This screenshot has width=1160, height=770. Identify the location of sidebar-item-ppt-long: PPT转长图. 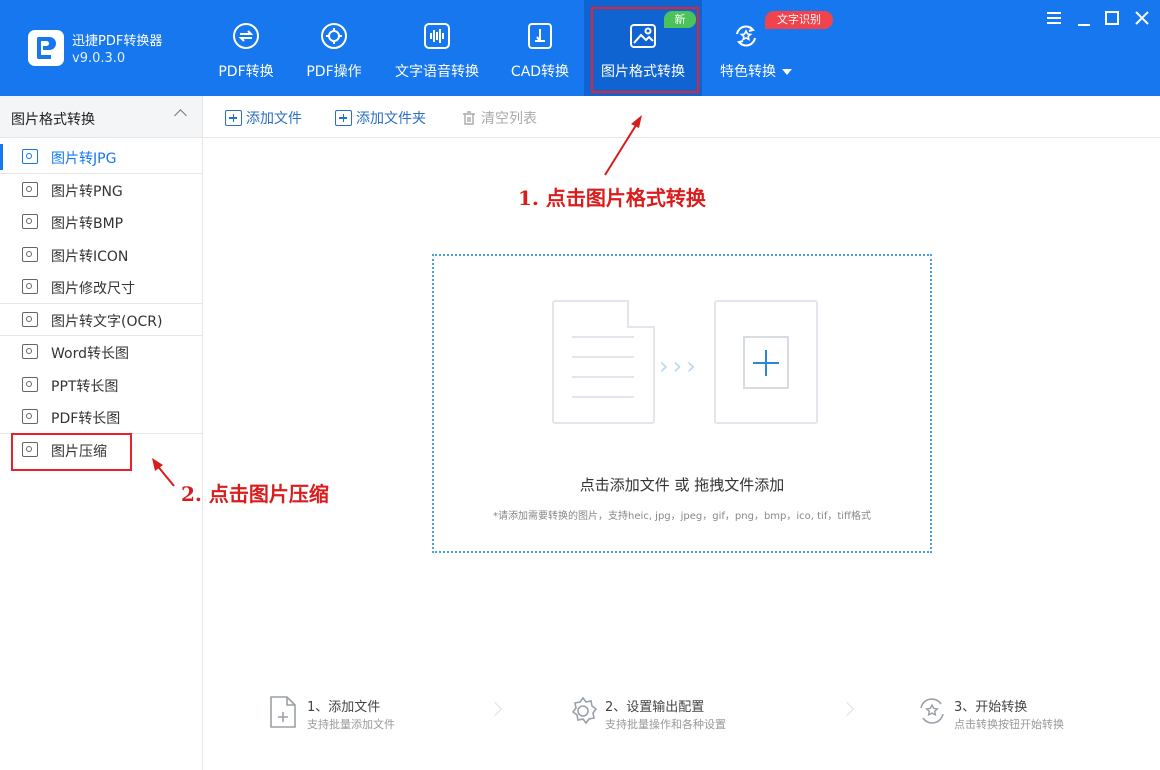
(101, 384).